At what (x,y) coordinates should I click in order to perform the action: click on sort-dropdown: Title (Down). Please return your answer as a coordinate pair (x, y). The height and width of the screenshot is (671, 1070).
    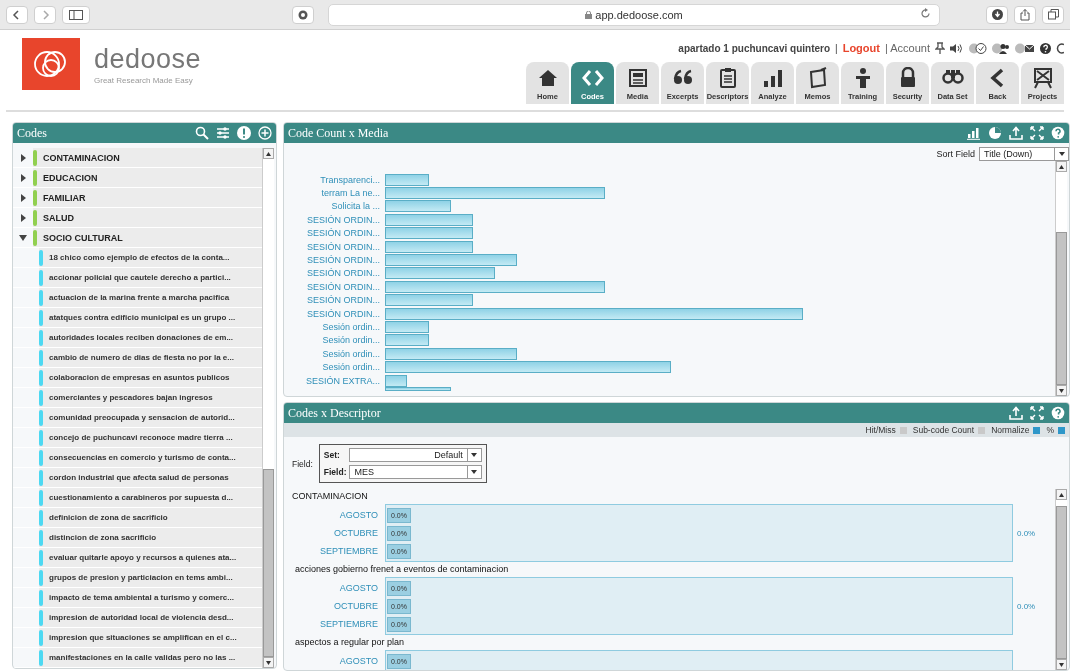
    Looking at the image, I should click on (1024, 154).